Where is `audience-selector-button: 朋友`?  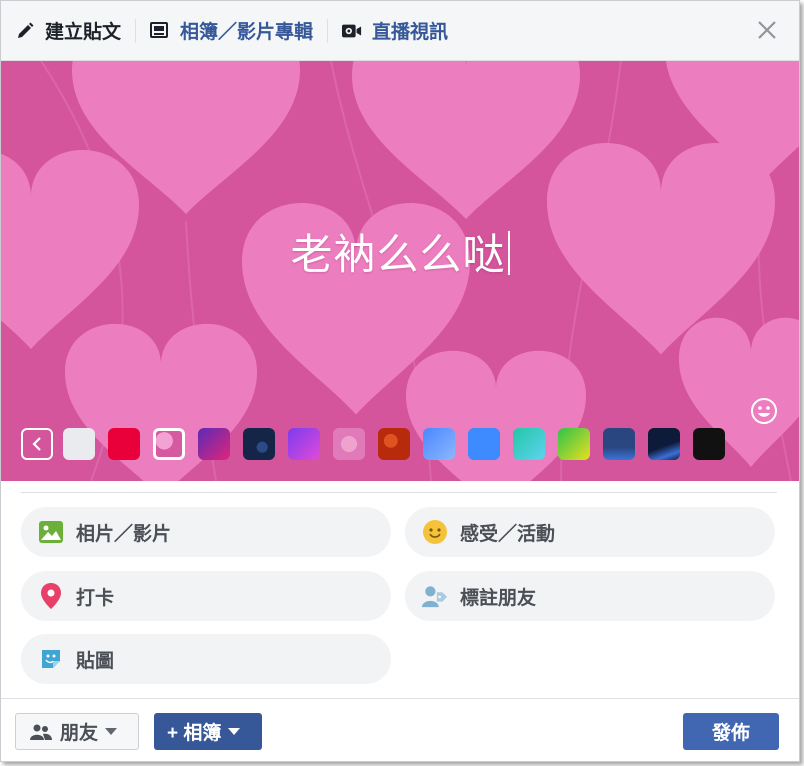 audience-selector-button: 朋友 is located at coordinates (77, 731).